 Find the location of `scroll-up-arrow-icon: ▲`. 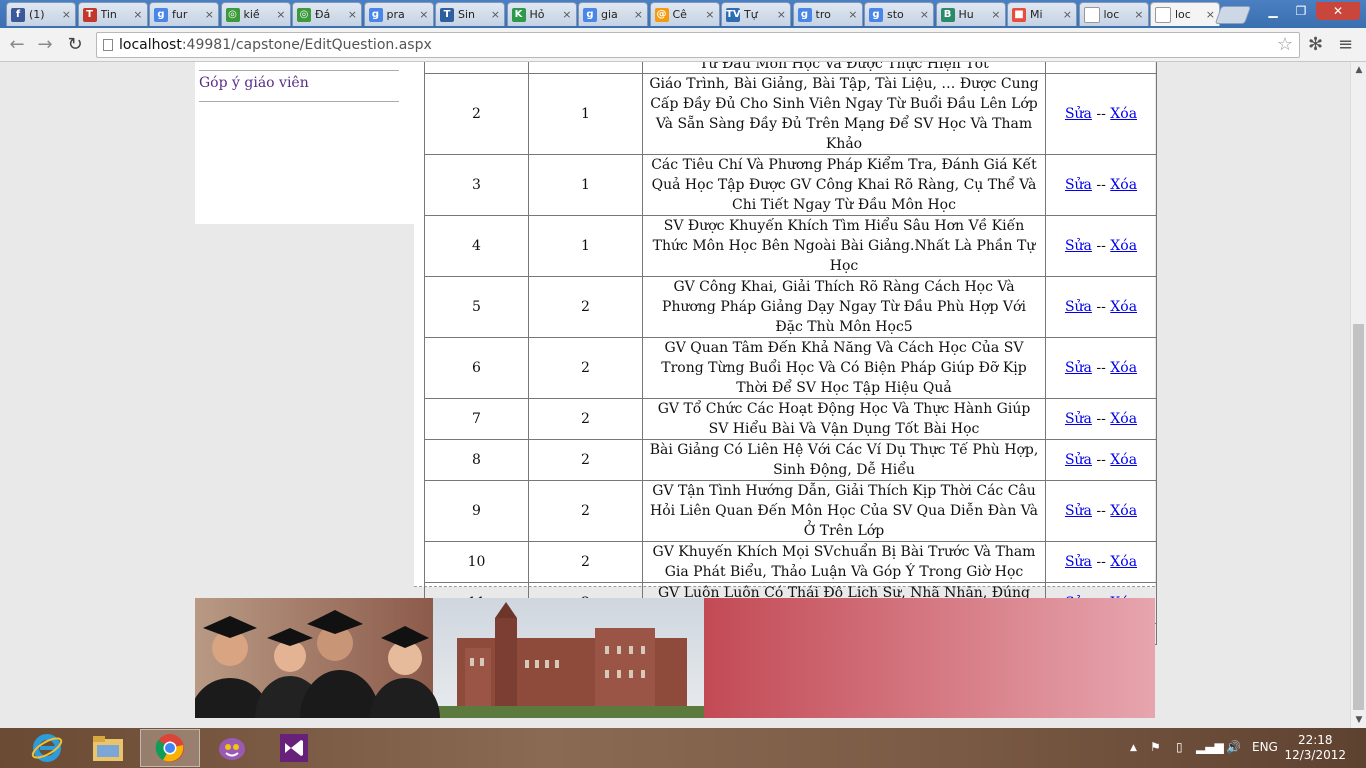

scroll-up-arrow-icon: ▲ is located at coordinates (1358, 70).